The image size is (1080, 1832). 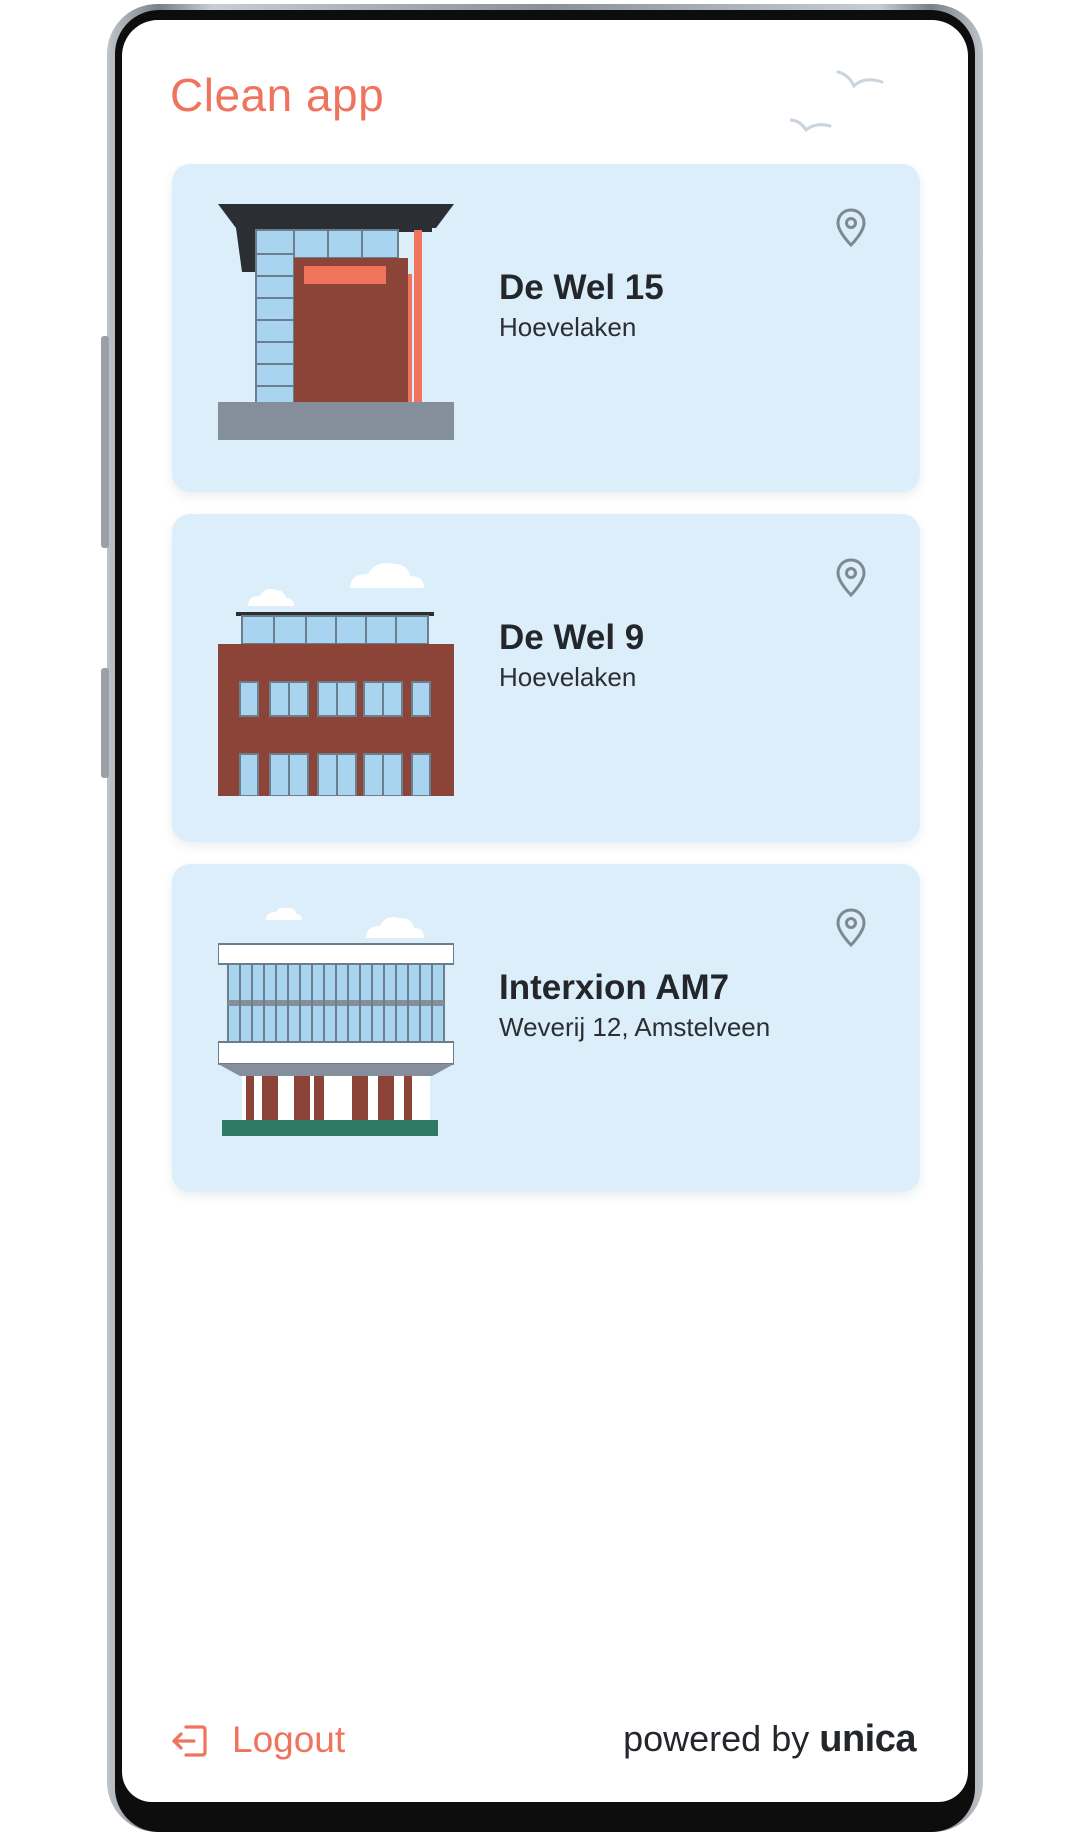 What do you see at coordinates (581, 287) in the screenshot?
I see `location-name: De Wel 15` at bounding box center [581, 287].